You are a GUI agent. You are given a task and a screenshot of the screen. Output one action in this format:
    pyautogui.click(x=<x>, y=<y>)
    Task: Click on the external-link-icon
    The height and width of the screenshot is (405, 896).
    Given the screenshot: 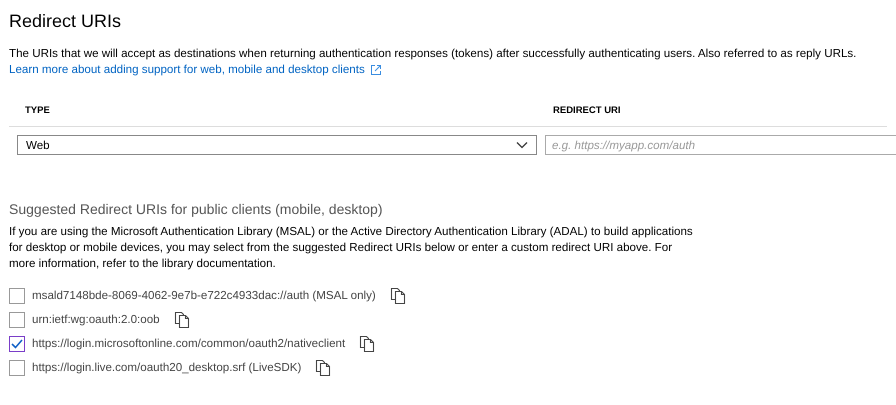 What is the action you would take?
    pyautogui.click(x=376, y=70)
    